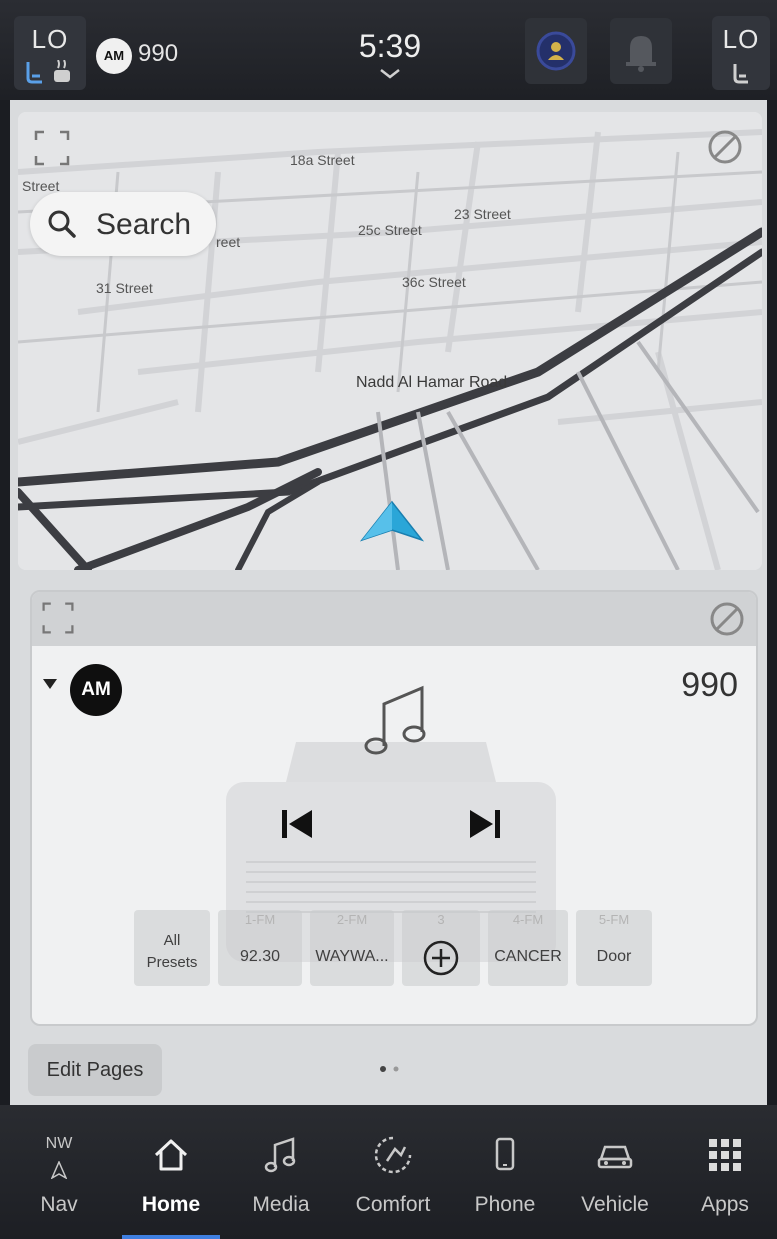  Describe the element at coordinates (59, 1143) in the screenshot. I see `compass-direction: NW` at that location.